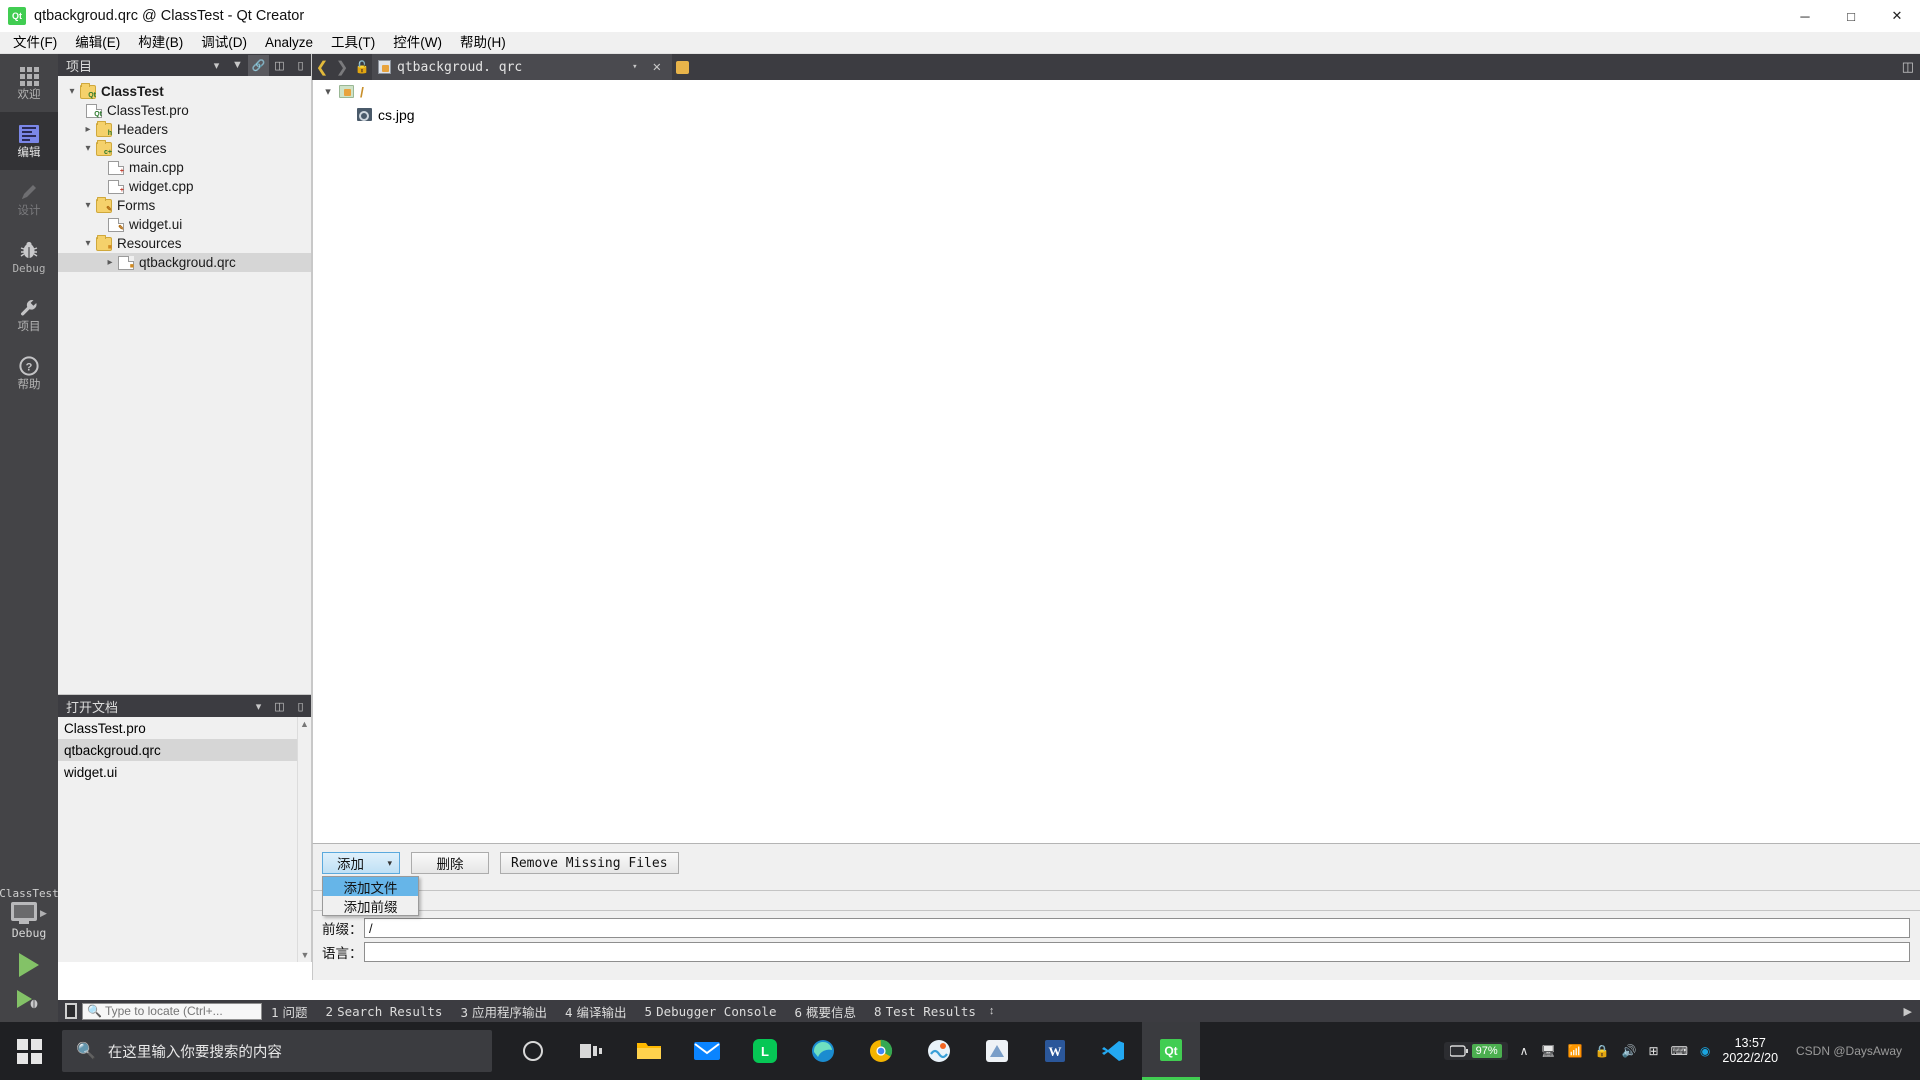 This screenshot has width=1920, height=1080. I want to click on minimize-button: ─, so click(1805, 16).